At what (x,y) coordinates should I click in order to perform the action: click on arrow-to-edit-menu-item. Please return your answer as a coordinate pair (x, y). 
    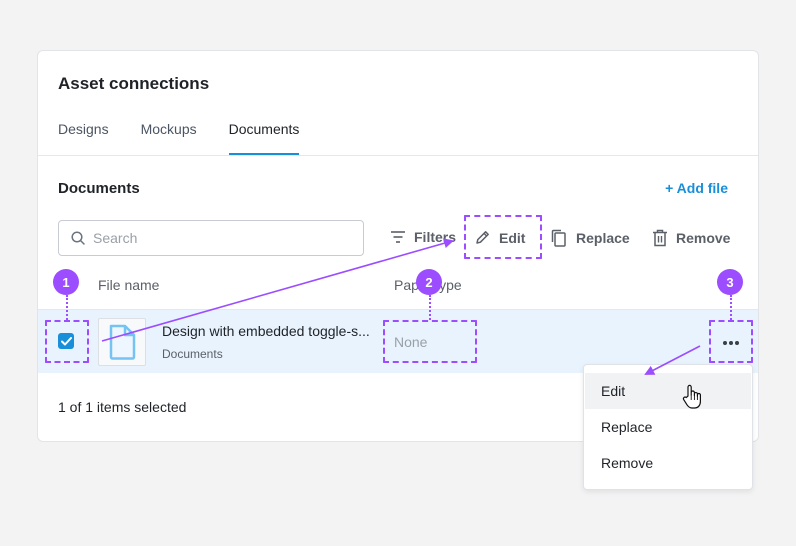
    Looking at the image, I should click on (672, 360).